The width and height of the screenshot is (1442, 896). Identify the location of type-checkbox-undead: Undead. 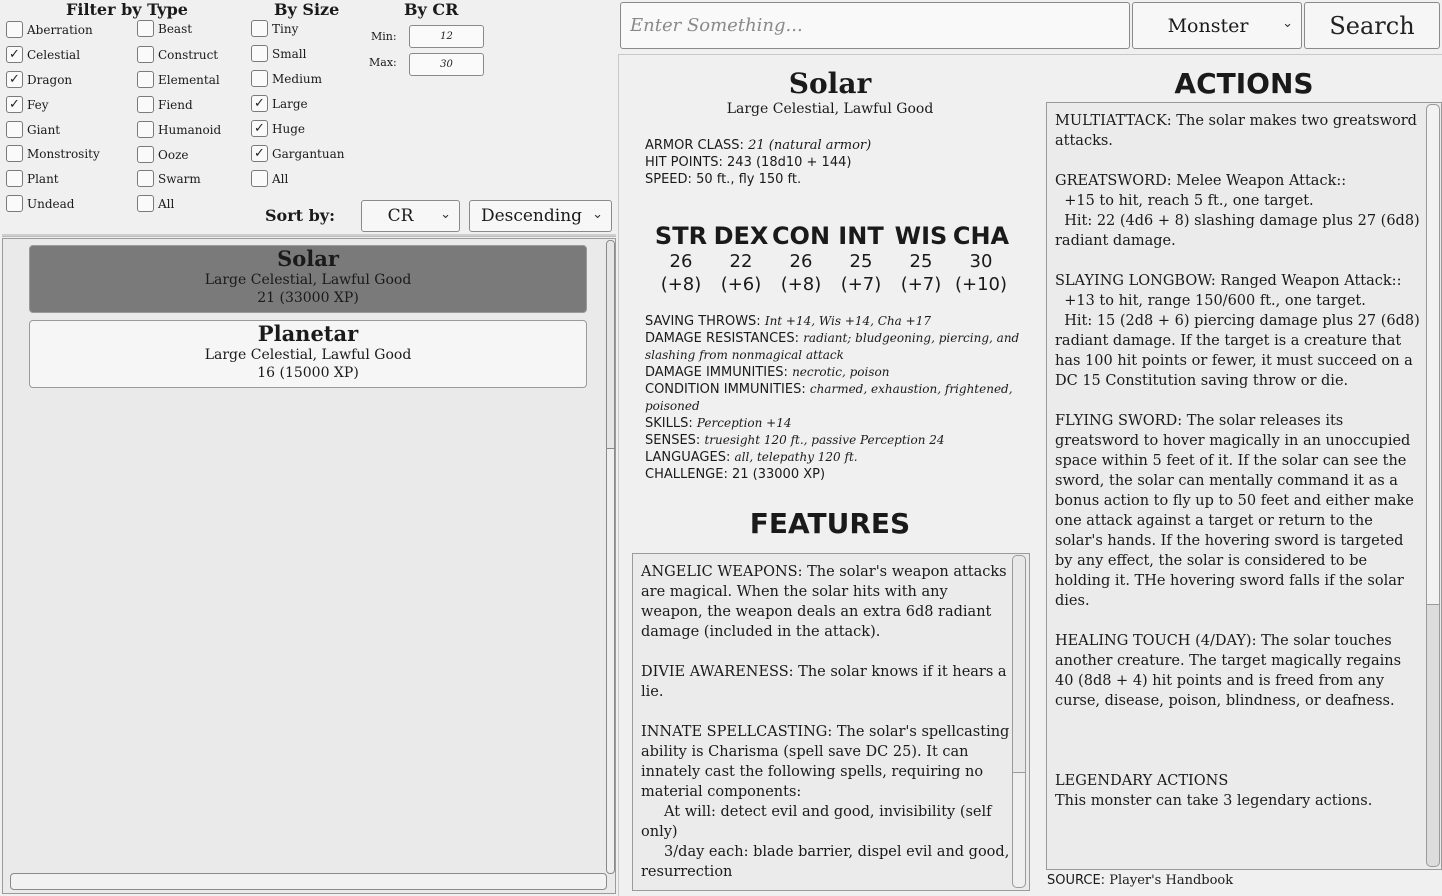
(40, 203).